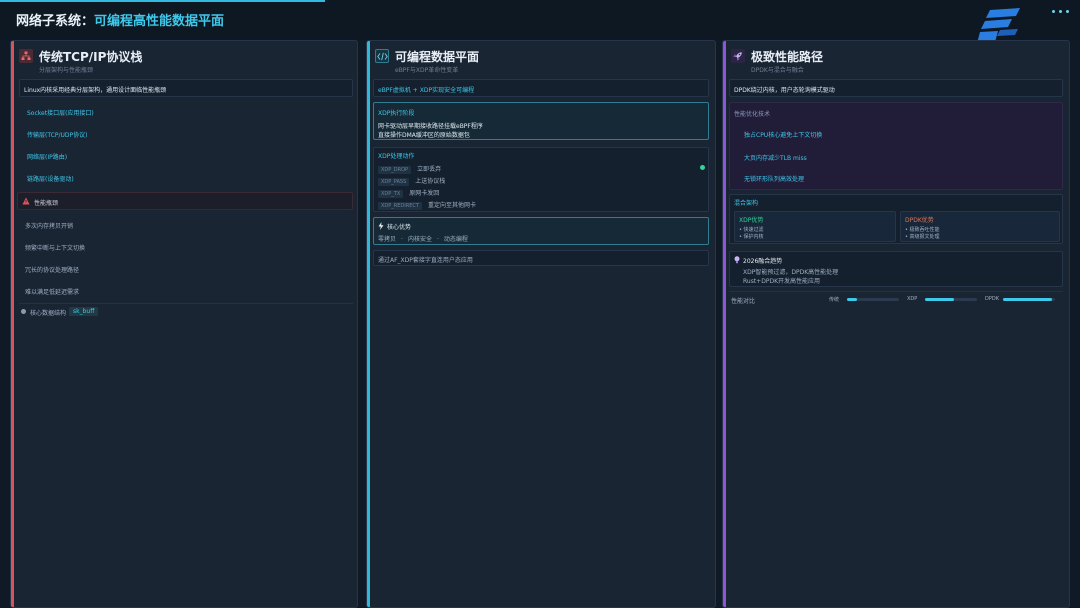 This screenshot has height=608, width=1080. What do you see at coordinates (992, 299) in the screenshot?
I see `bar-label: DPDK` at bounding box center [992, 299].